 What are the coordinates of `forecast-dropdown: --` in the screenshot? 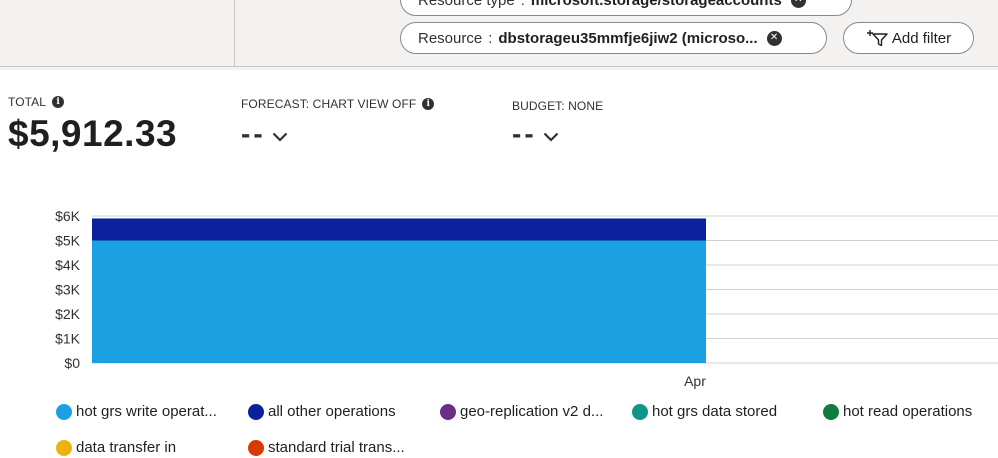 It's located at (264, 134).